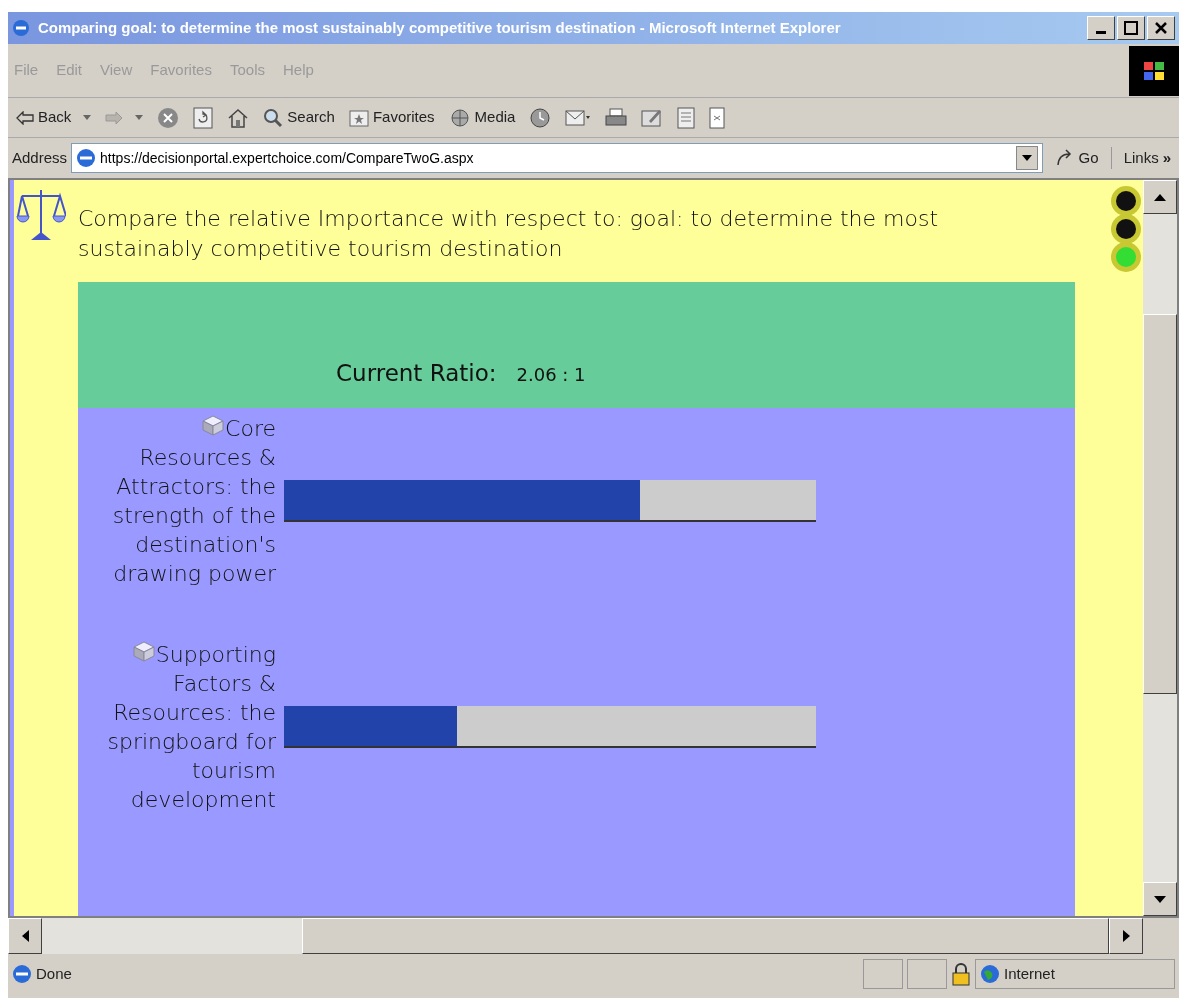 This screenshot has height=998, width=1187. What do you see at coordinates (1154, 70) in the screenshot?
I see `windows-logo-icon` at bounding box center [1154, 70].